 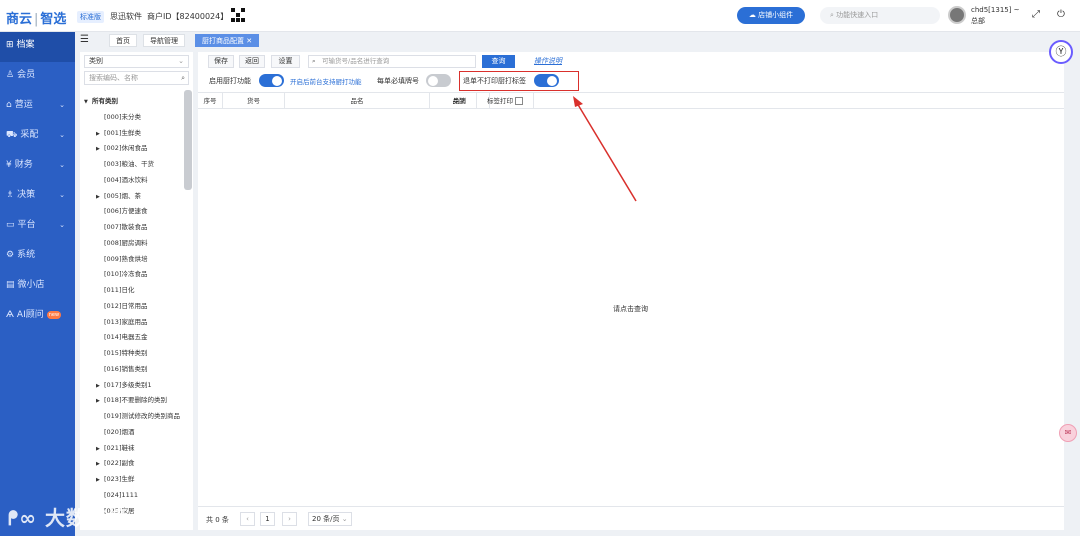 What do you see at coordinates (10, 75) in the screenshot?
I see `member-icon: ♙` at bounding box center [10, 75].